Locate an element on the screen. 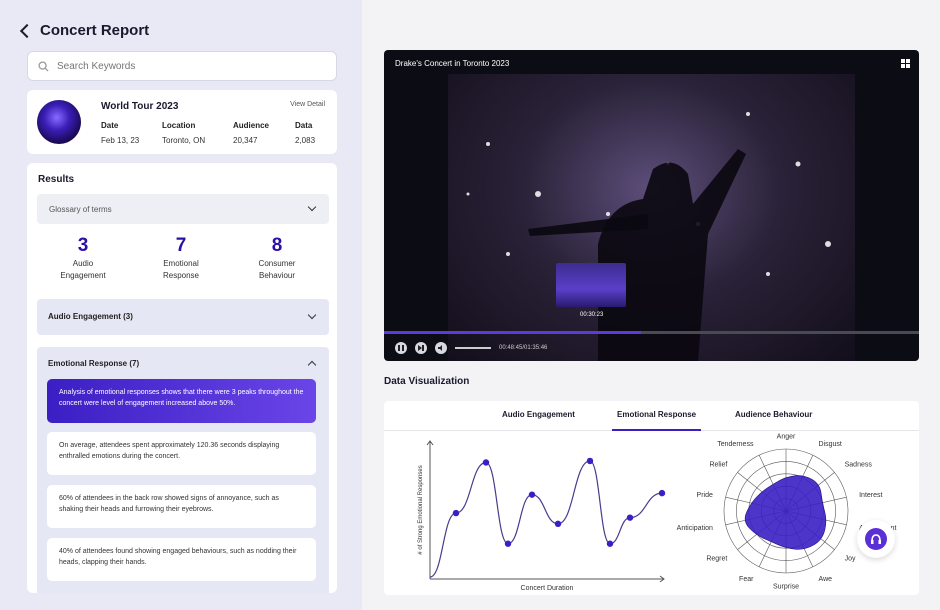  y-axis-label: # of Strong Emotional Responses is located at coordinates (421, 509).